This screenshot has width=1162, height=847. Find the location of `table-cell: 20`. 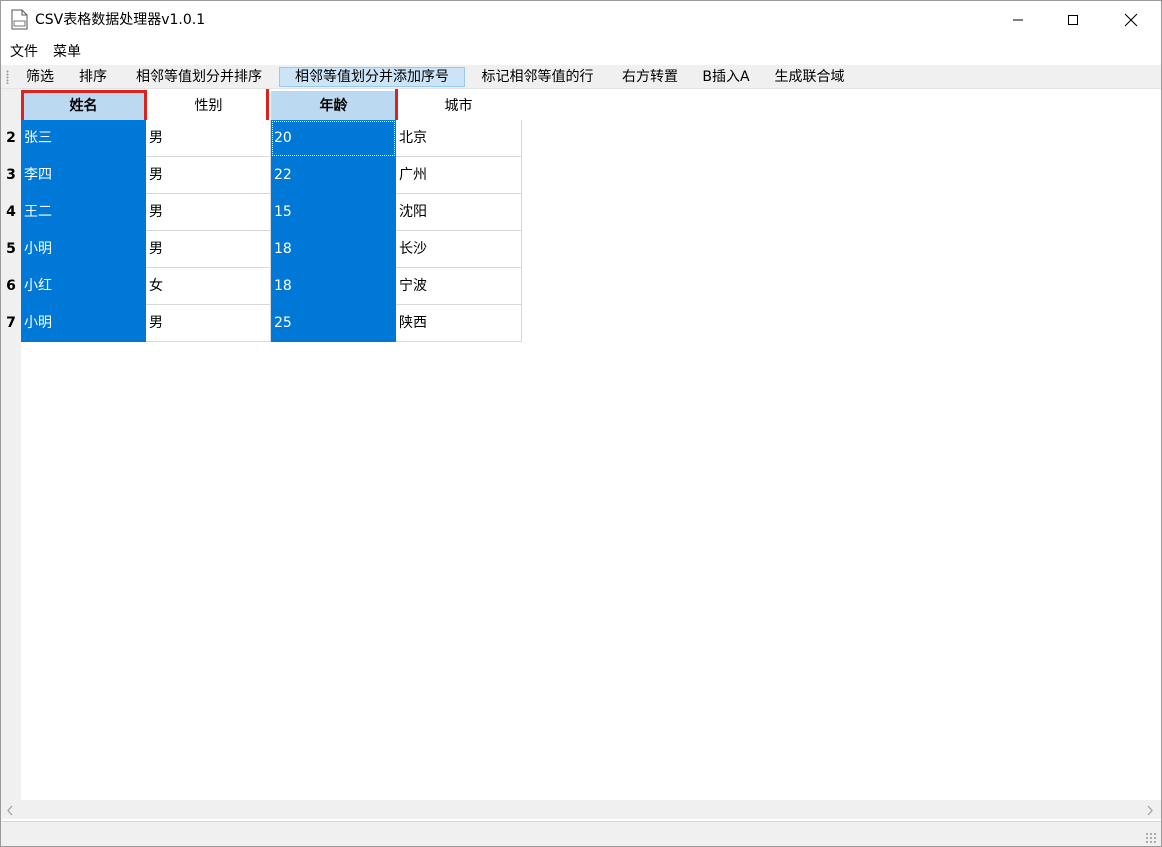

table-cell: 20 is located at coordinates (333, 138).